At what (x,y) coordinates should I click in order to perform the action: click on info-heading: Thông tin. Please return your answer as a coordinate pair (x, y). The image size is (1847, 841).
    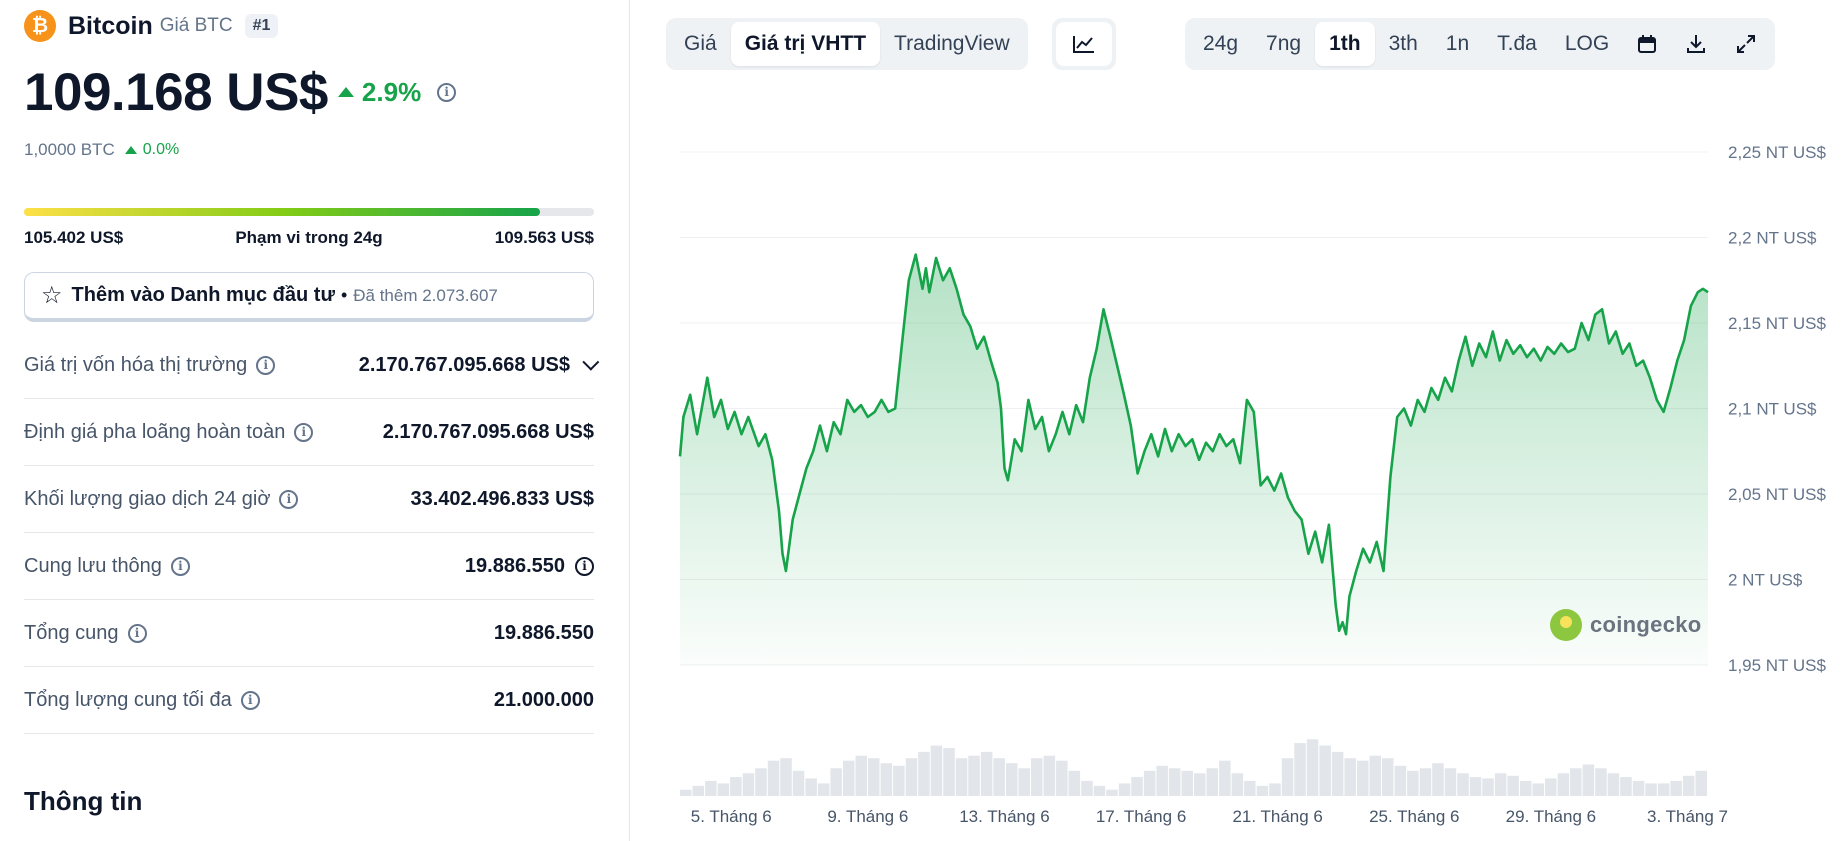
    Looking at the image, I should click on (83, 801).